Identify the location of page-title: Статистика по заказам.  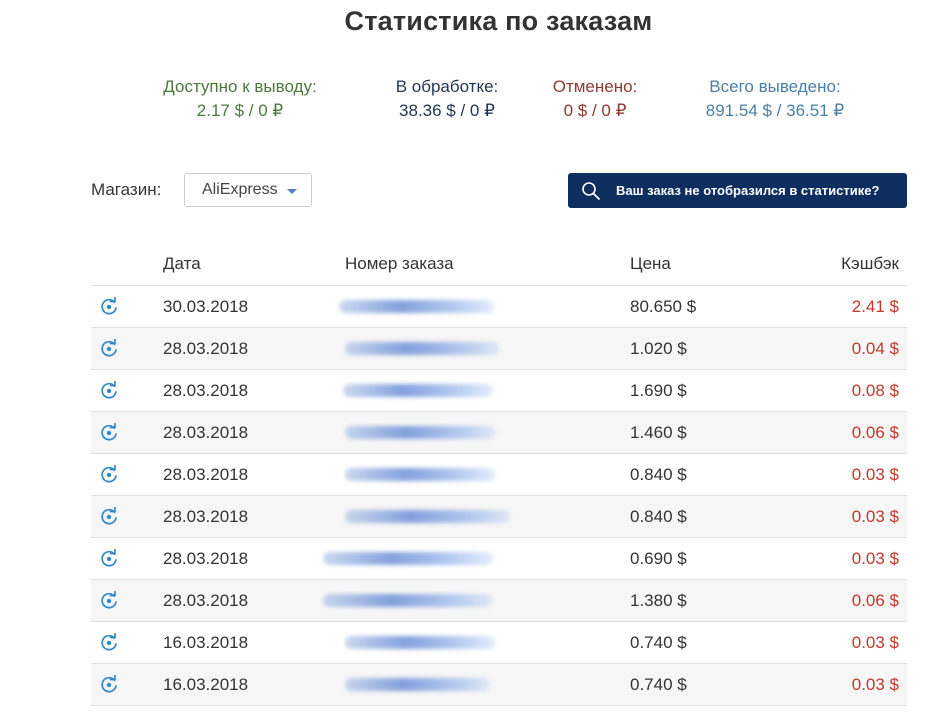
(498, 21).